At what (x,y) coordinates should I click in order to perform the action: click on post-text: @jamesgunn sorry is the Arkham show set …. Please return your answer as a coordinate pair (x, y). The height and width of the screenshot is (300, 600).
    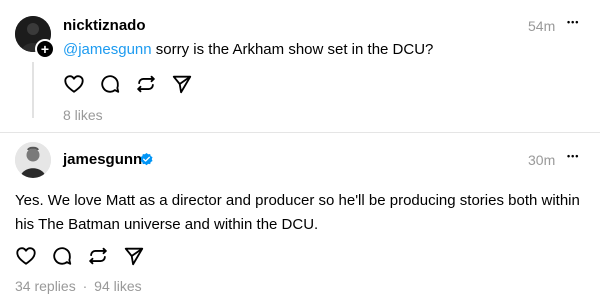
    Looking at the image, I should click on (248, 50).